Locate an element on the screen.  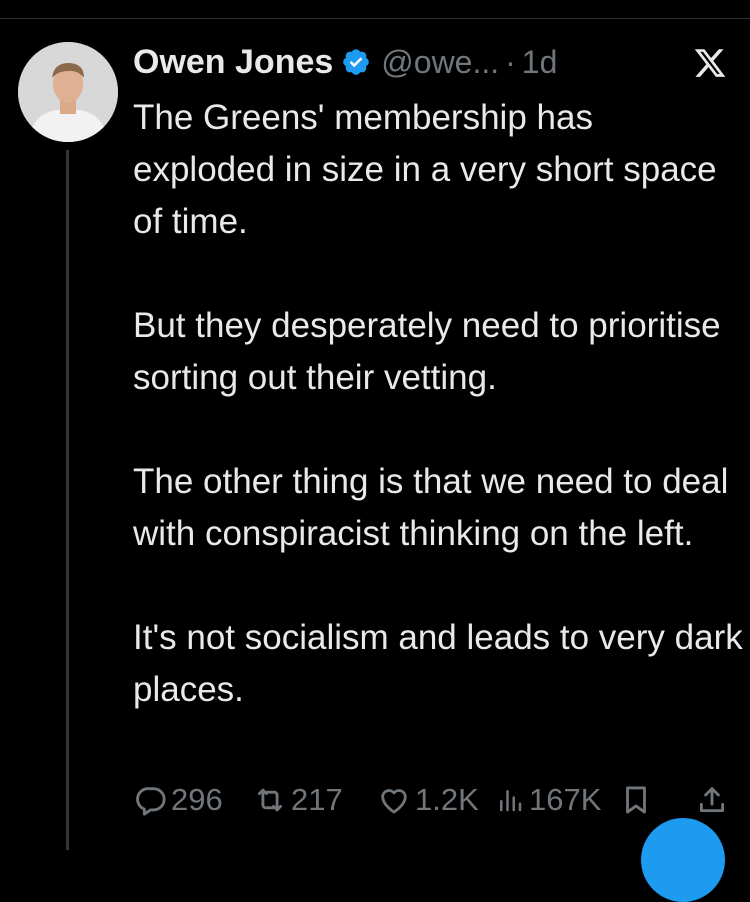
timestamp: 1d is located at coordinates (540, 62).